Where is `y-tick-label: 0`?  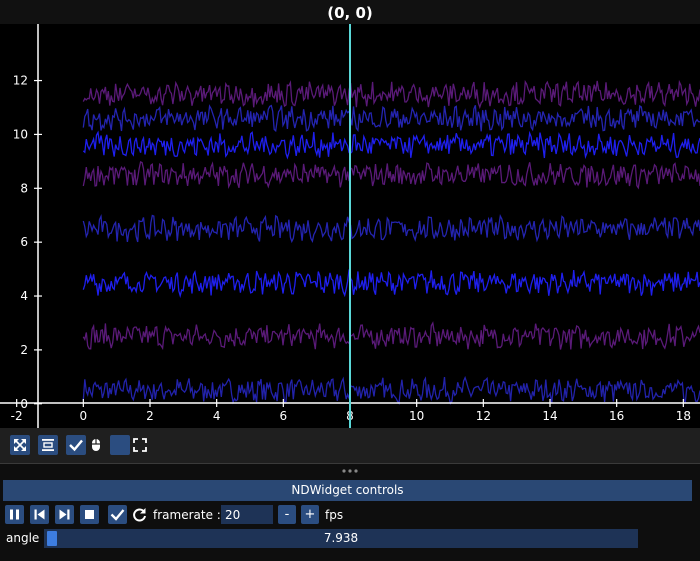
y-tick-label: 0 is located at coordinates (24, 404).